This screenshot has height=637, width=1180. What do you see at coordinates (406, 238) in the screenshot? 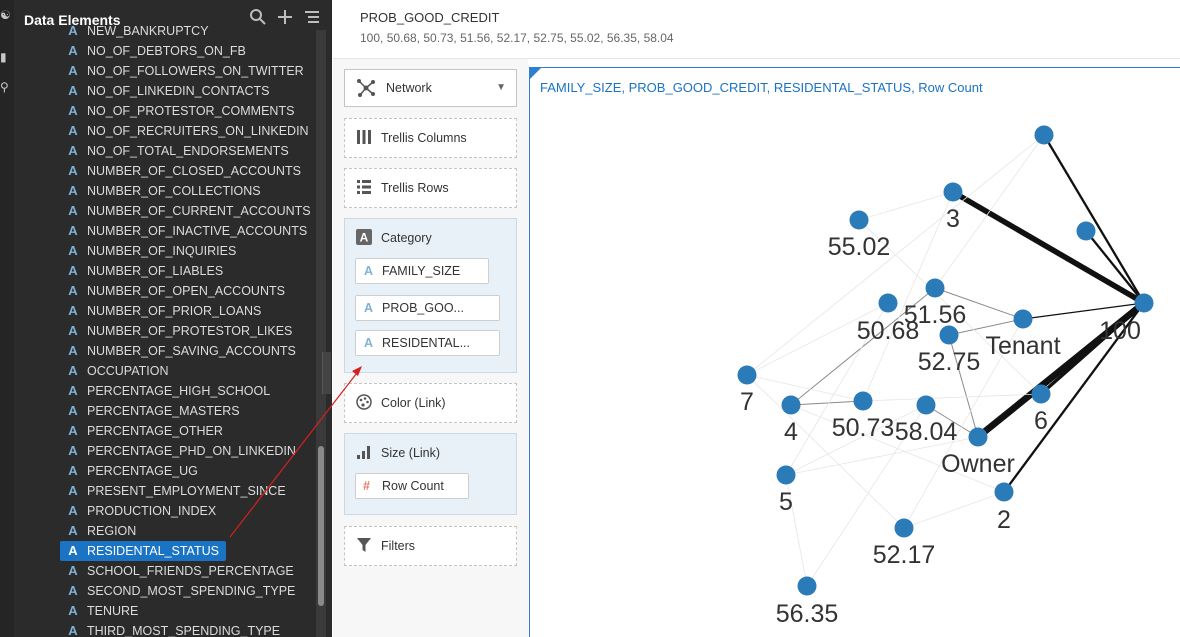
I see `category-label: Category` at bounding box center [406, 238].